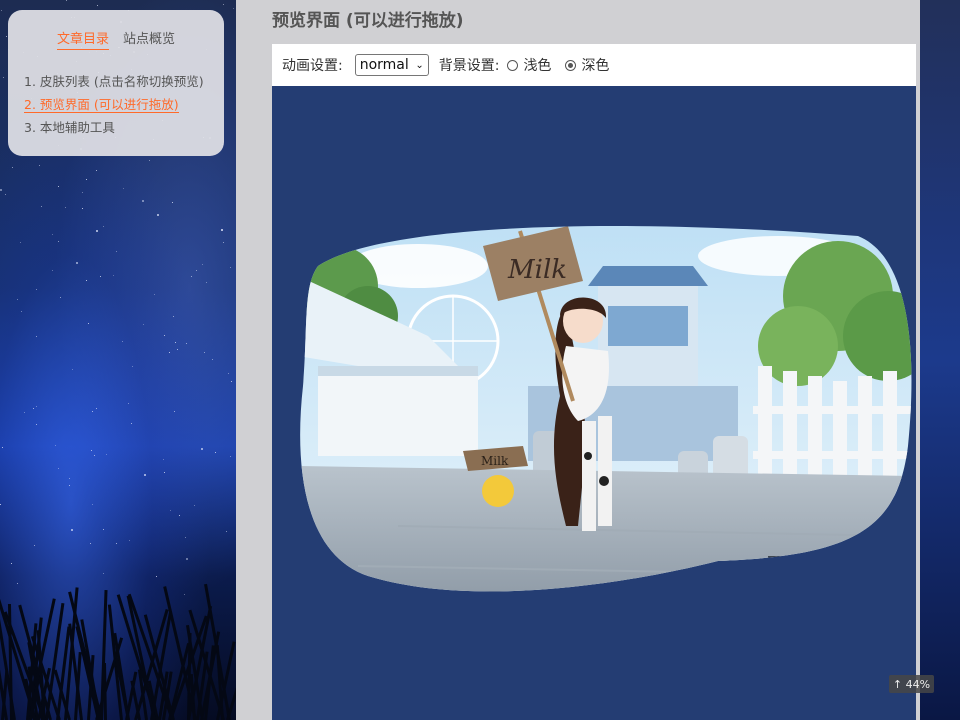 This screenshot has width=960, height=720. I want to click on toc-item-skin-list: 1. 皮肤列表 (点击名称切换预览), so click(116, 81).